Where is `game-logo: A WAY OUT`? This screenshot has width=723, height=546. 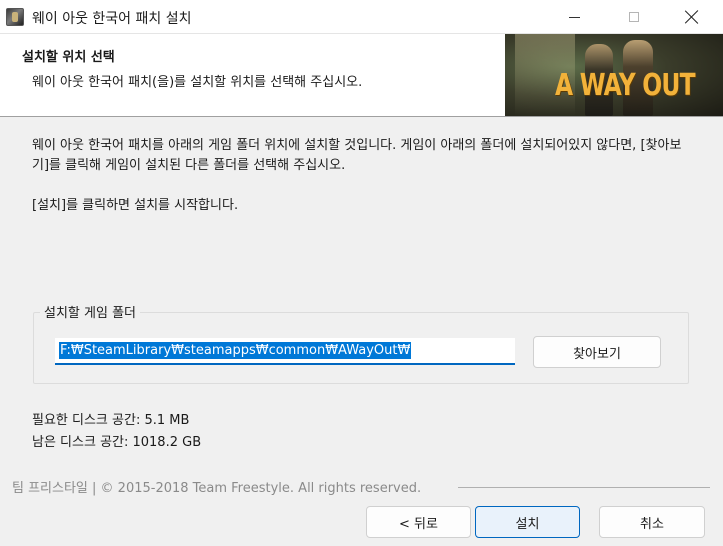 game-logo: A WAY OUT is located at coordinates (625, 85).